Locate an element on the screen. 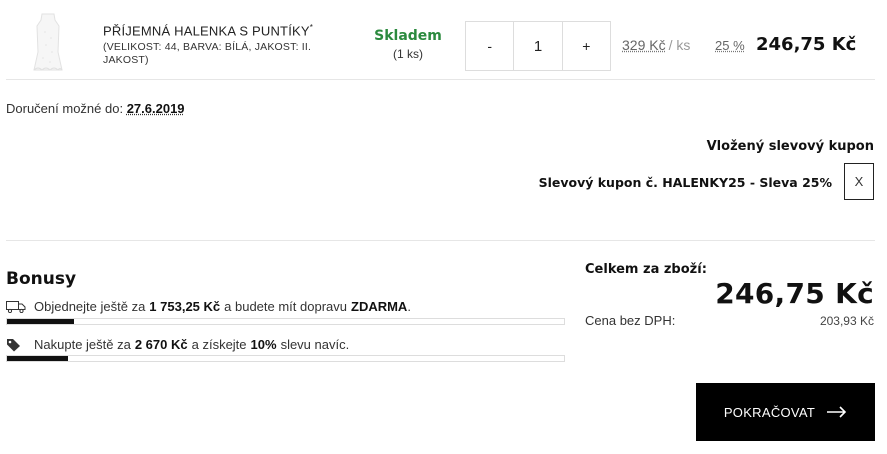 The height and width of the screenshot is (454, 887). price-unit: / ks is located at coordinates (679, 45).